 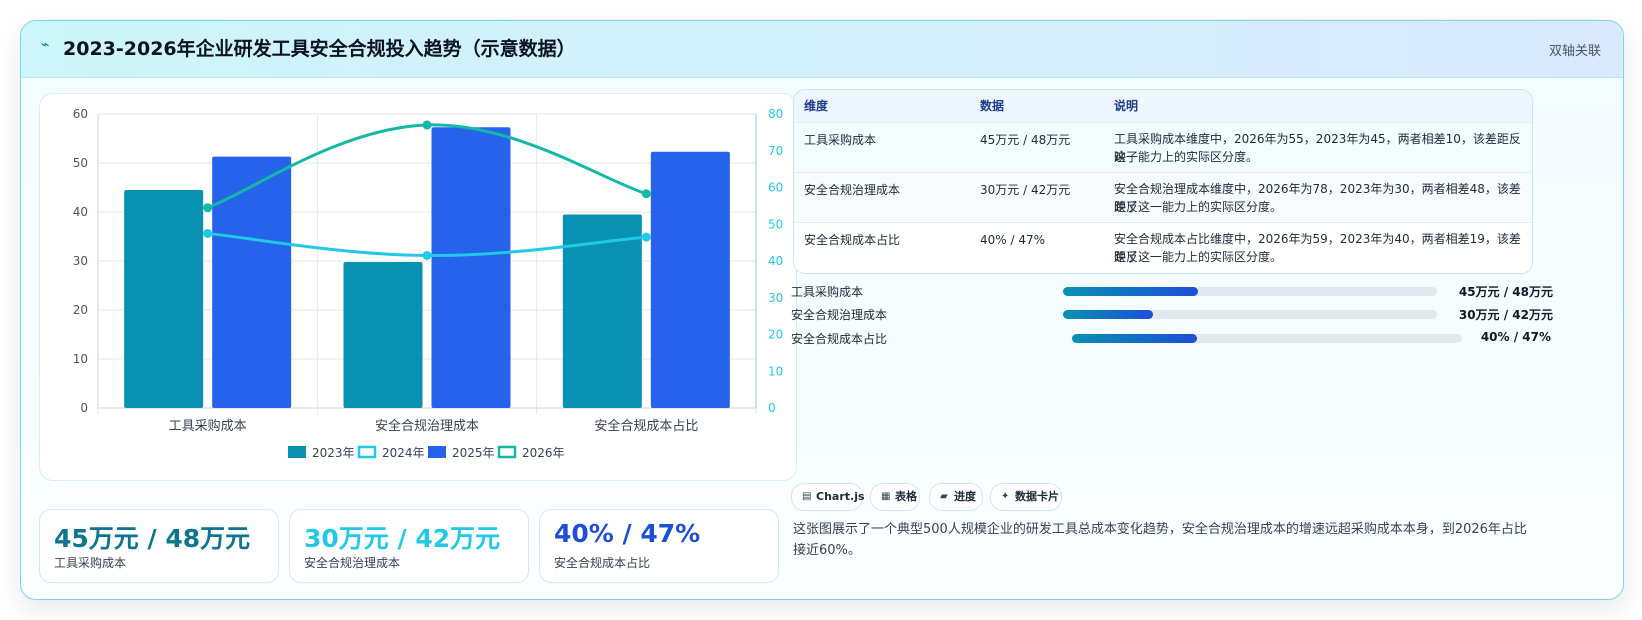 I want to click on bolt-icon: ⌁, so click(x=45, y=45).